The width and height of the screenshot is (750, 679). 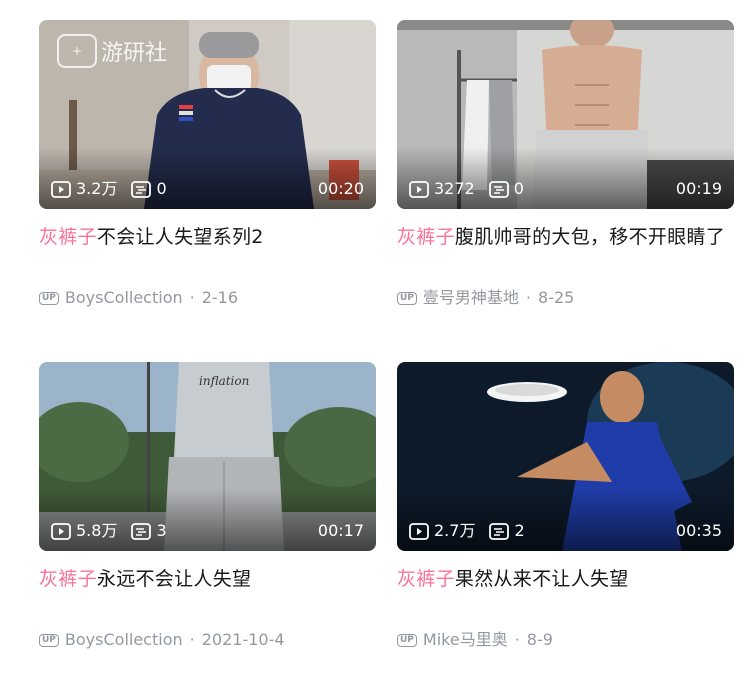 What do you see at coordinates (340, 530) in the screenshot?
I see `video-duration: 00:17` at bounding box center [340, 530].